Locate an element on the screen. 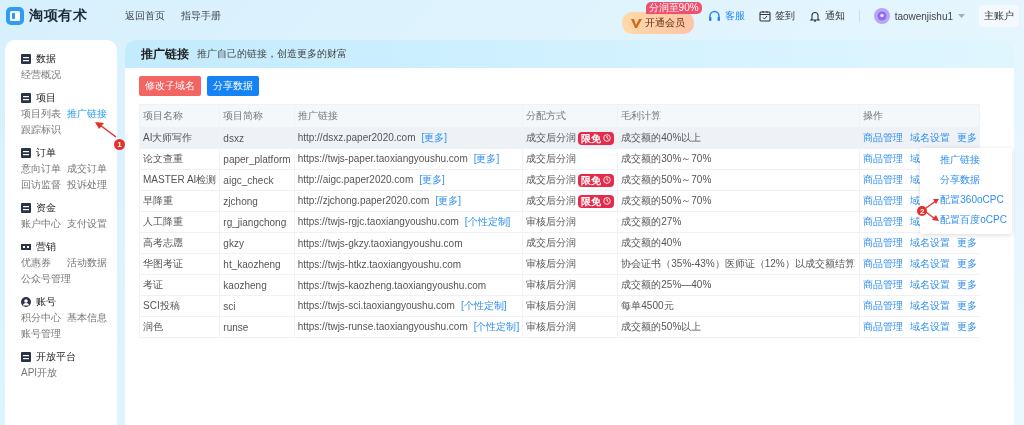 This screenshot has height=425, width=1024. sidebar-section-title: 项目 is located at coordinates (46, 98).